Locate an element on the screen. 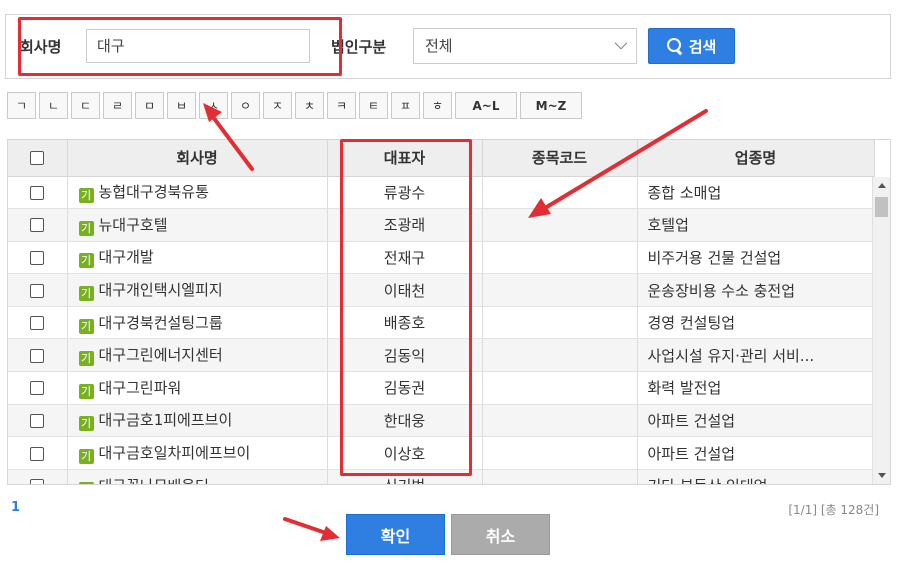  scroll-thumb is located at coordinates (881, 207).